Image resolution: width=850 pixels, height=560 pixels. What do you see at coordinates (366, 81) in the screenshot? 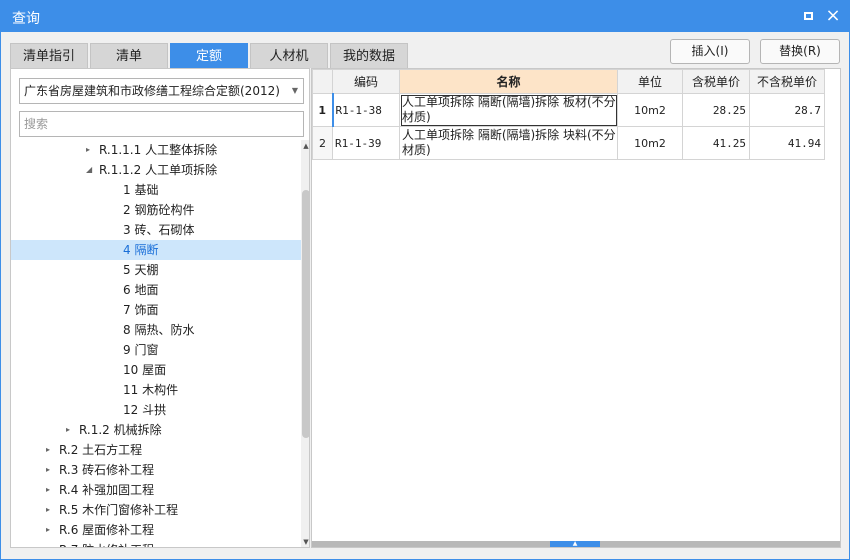
I see `col-header-code: 编码` at bounding box center [366, 81].